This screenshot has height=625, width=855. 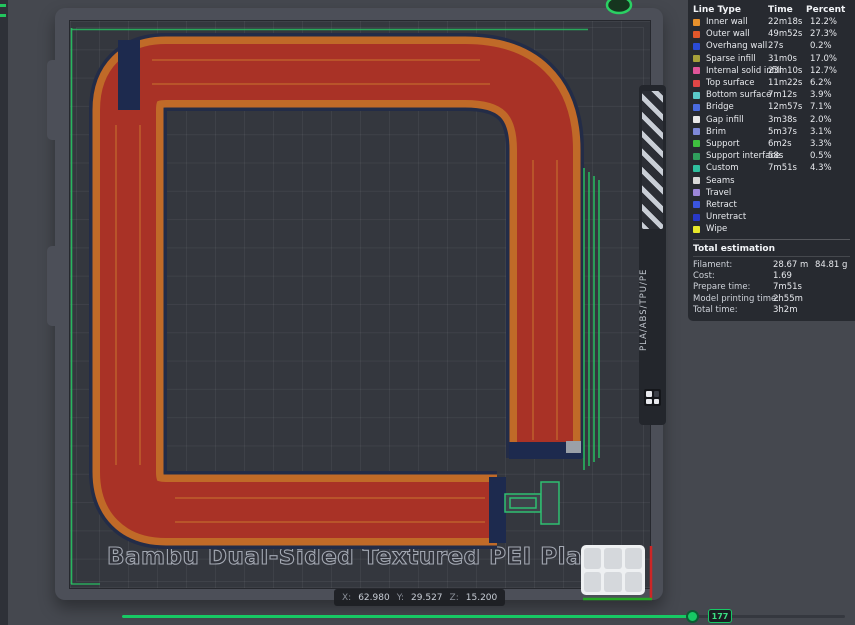 I want to click on line-type-percent: 12.2%, so click(x=824, y=22).